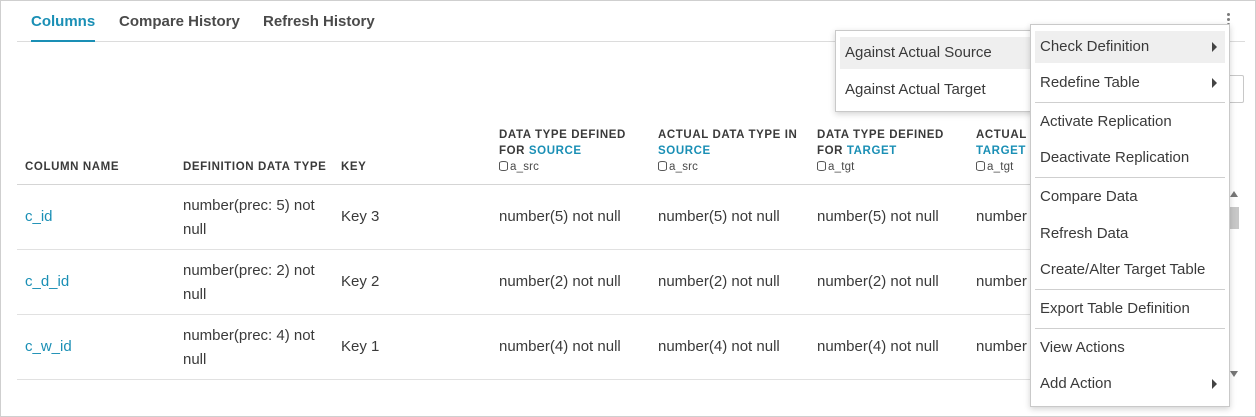  I want to click on defined-target-cell: number(2) not null, so click(878, 281).